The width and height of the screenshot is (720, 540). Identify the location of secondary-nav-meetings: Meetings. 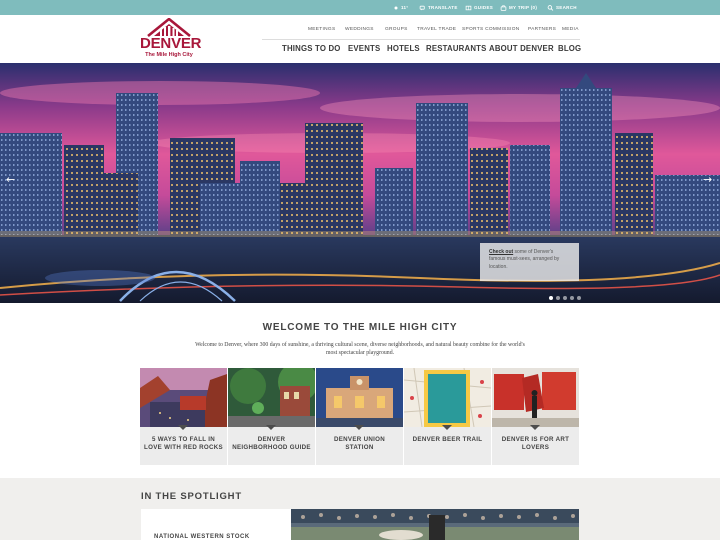
(321, 29).